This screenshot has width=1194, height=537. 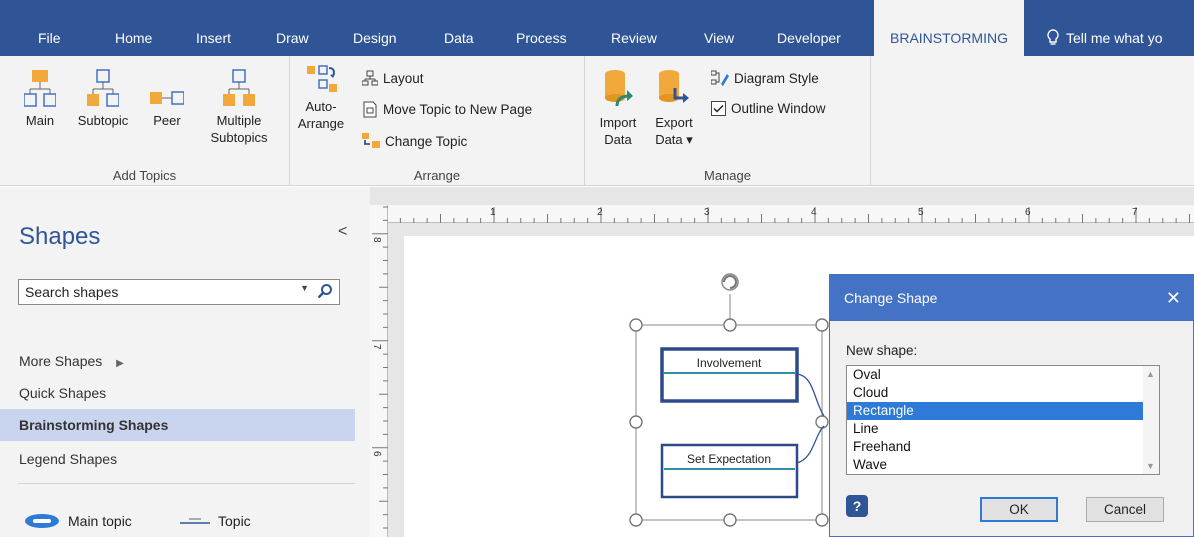 I want to click on main-topic-icon, so click(x=40, y=88).